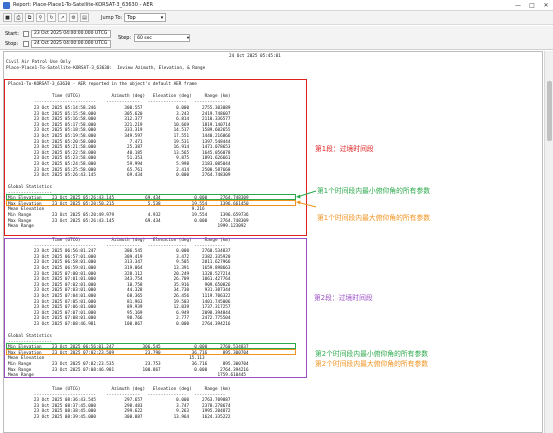 This screenshot has height=433, width=553. Describe the element at coordinates (276, 18) in the screenshot. I see `report-toolbar: ■ ⎙ ⧉ ⚲ ↻ ↗ ⚙ ▤ Jump To: Top ▾` at that location.